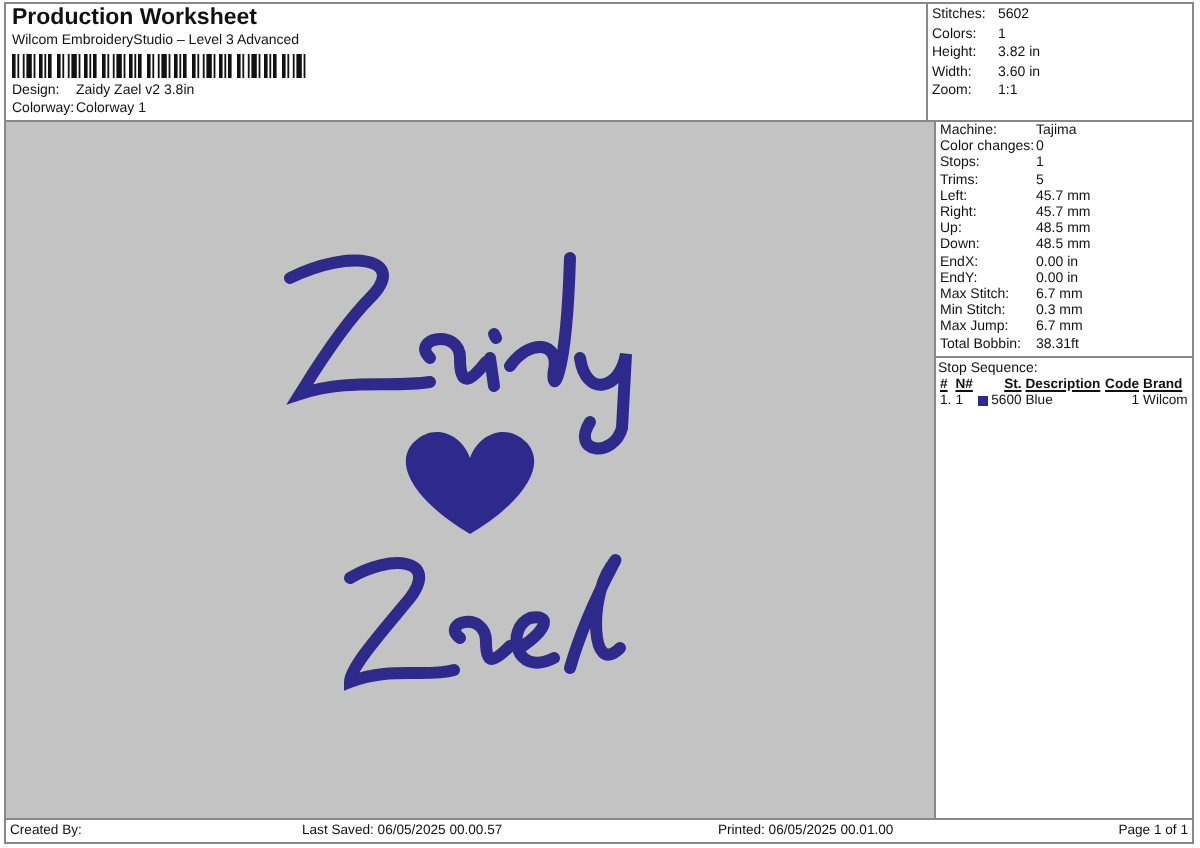 The height and width of the screenshot is (848, 1200). What do you see at coordinates (135, 19) in the screenshot?
I see `page-title: Production Worksheet` at bounding box center [135, 19].